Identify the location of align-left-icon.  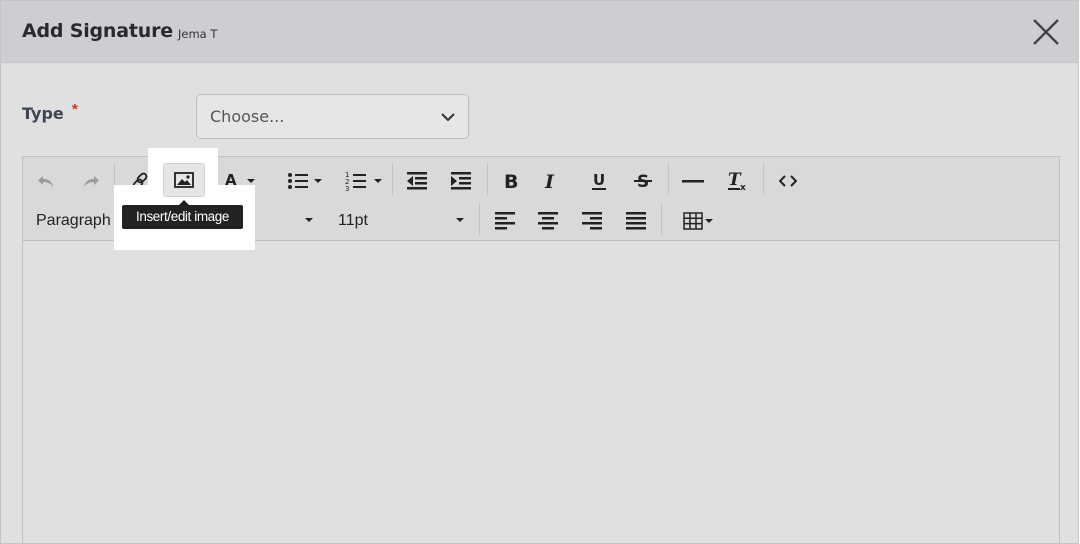
(505, 221).